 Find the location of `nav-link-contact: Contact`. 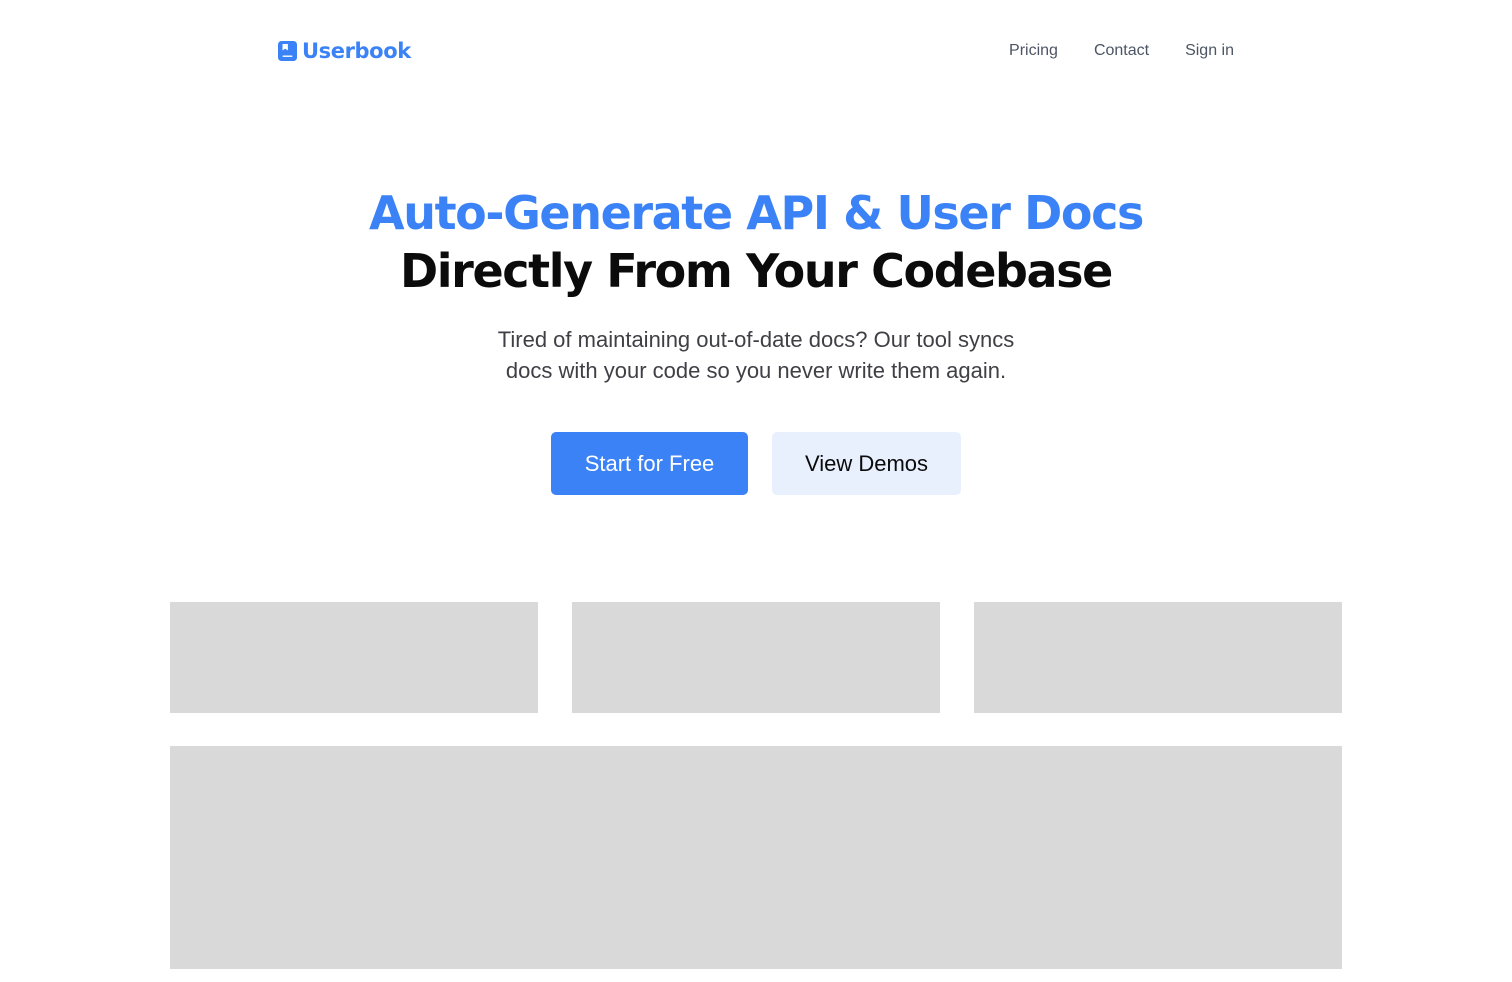

nav-link-contact: Contact is located at coordinates (1121, 51).